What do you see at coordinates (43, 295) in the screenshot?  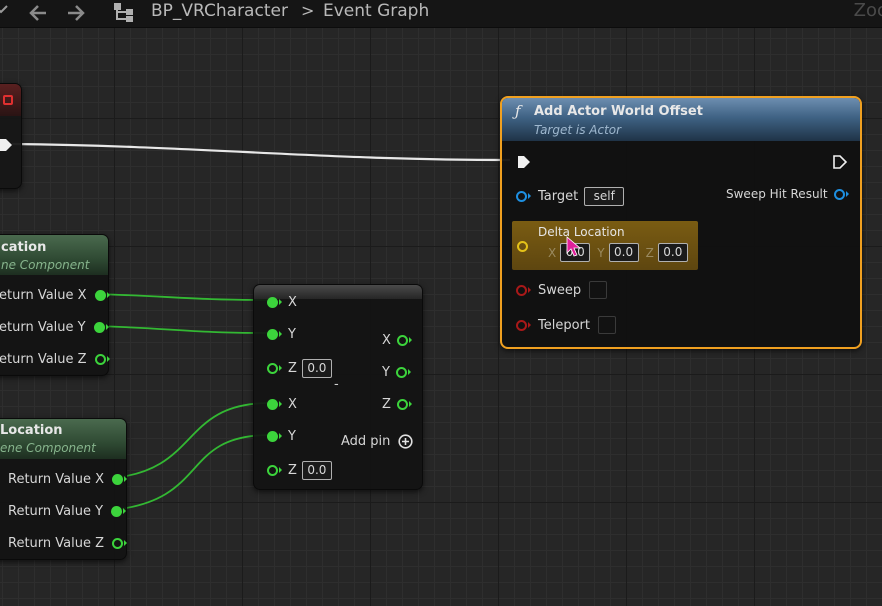 I see `pin-label: eturn Value X` at bounding box center [43, 295].